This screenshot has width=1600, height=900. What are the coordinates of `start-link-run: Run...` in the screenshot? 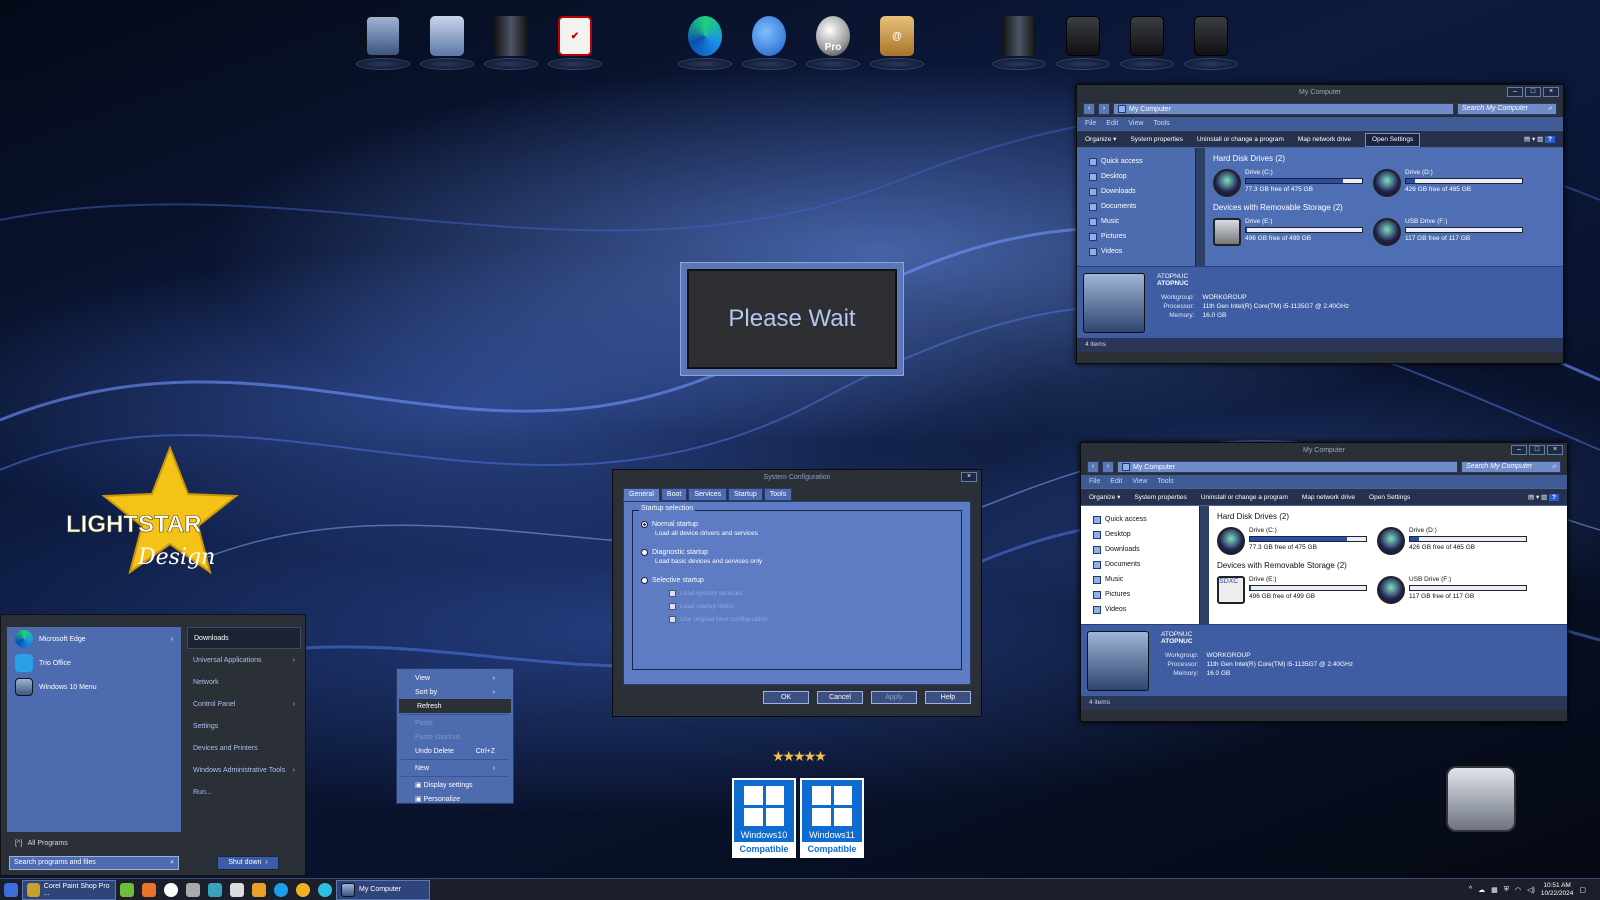 It's located at (244, 792).